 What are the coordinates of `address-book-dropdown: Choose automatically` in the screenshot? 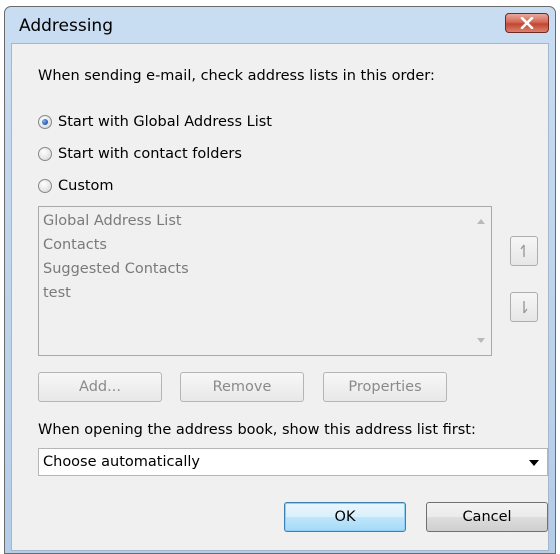 It's located at (293, 462).